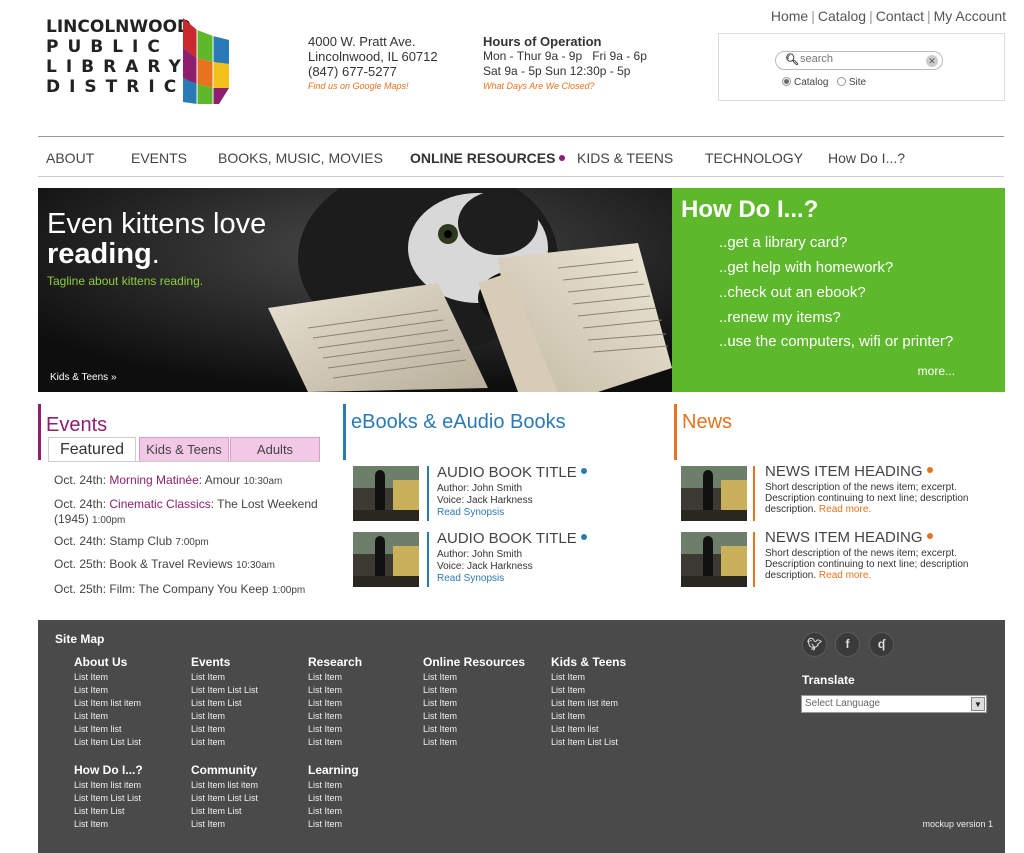  What do you see at coordinates (792, 292) in the screenshot?
I see `how-do-i-item: ..check out an ebook?` at bounding box center [792, 292].